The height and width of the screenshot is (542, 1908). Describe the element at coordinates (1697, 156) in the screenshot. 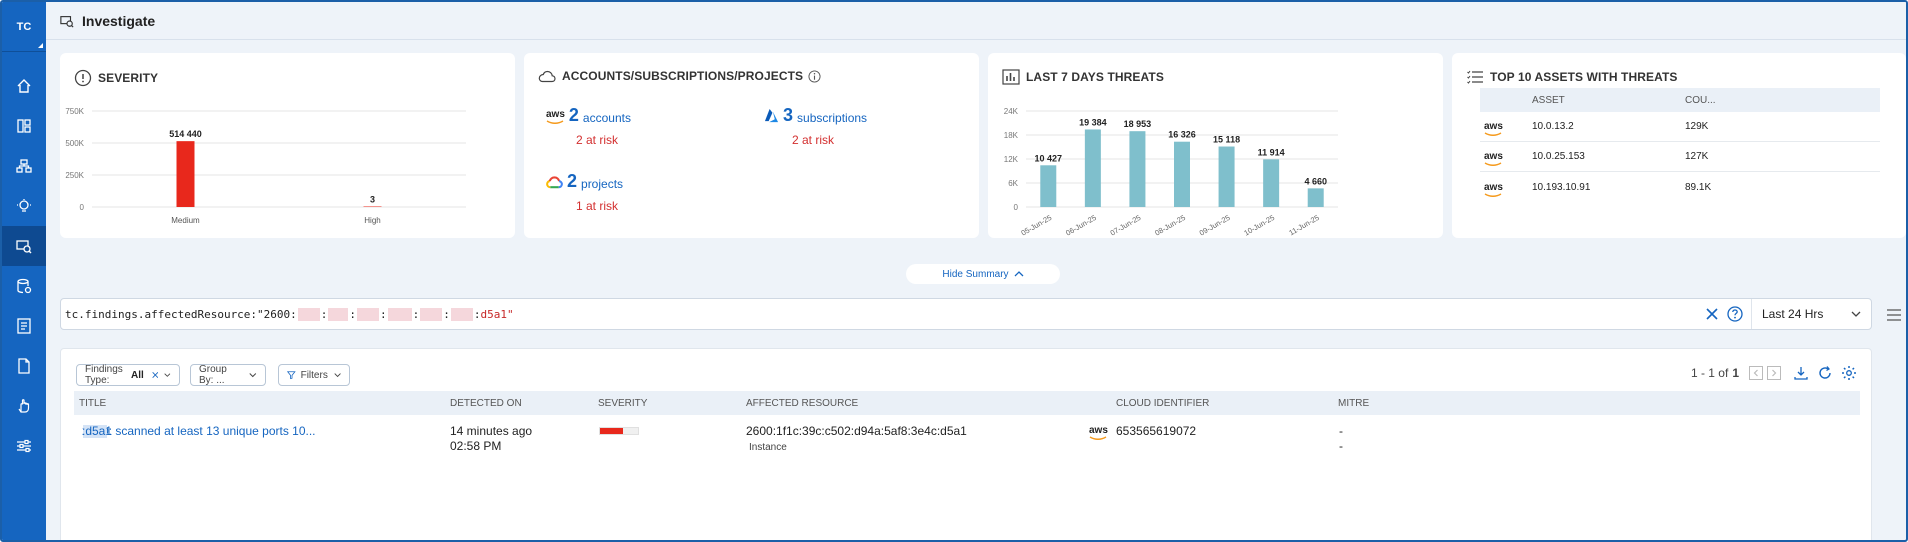

I see `asset-count: 127K` at that location.